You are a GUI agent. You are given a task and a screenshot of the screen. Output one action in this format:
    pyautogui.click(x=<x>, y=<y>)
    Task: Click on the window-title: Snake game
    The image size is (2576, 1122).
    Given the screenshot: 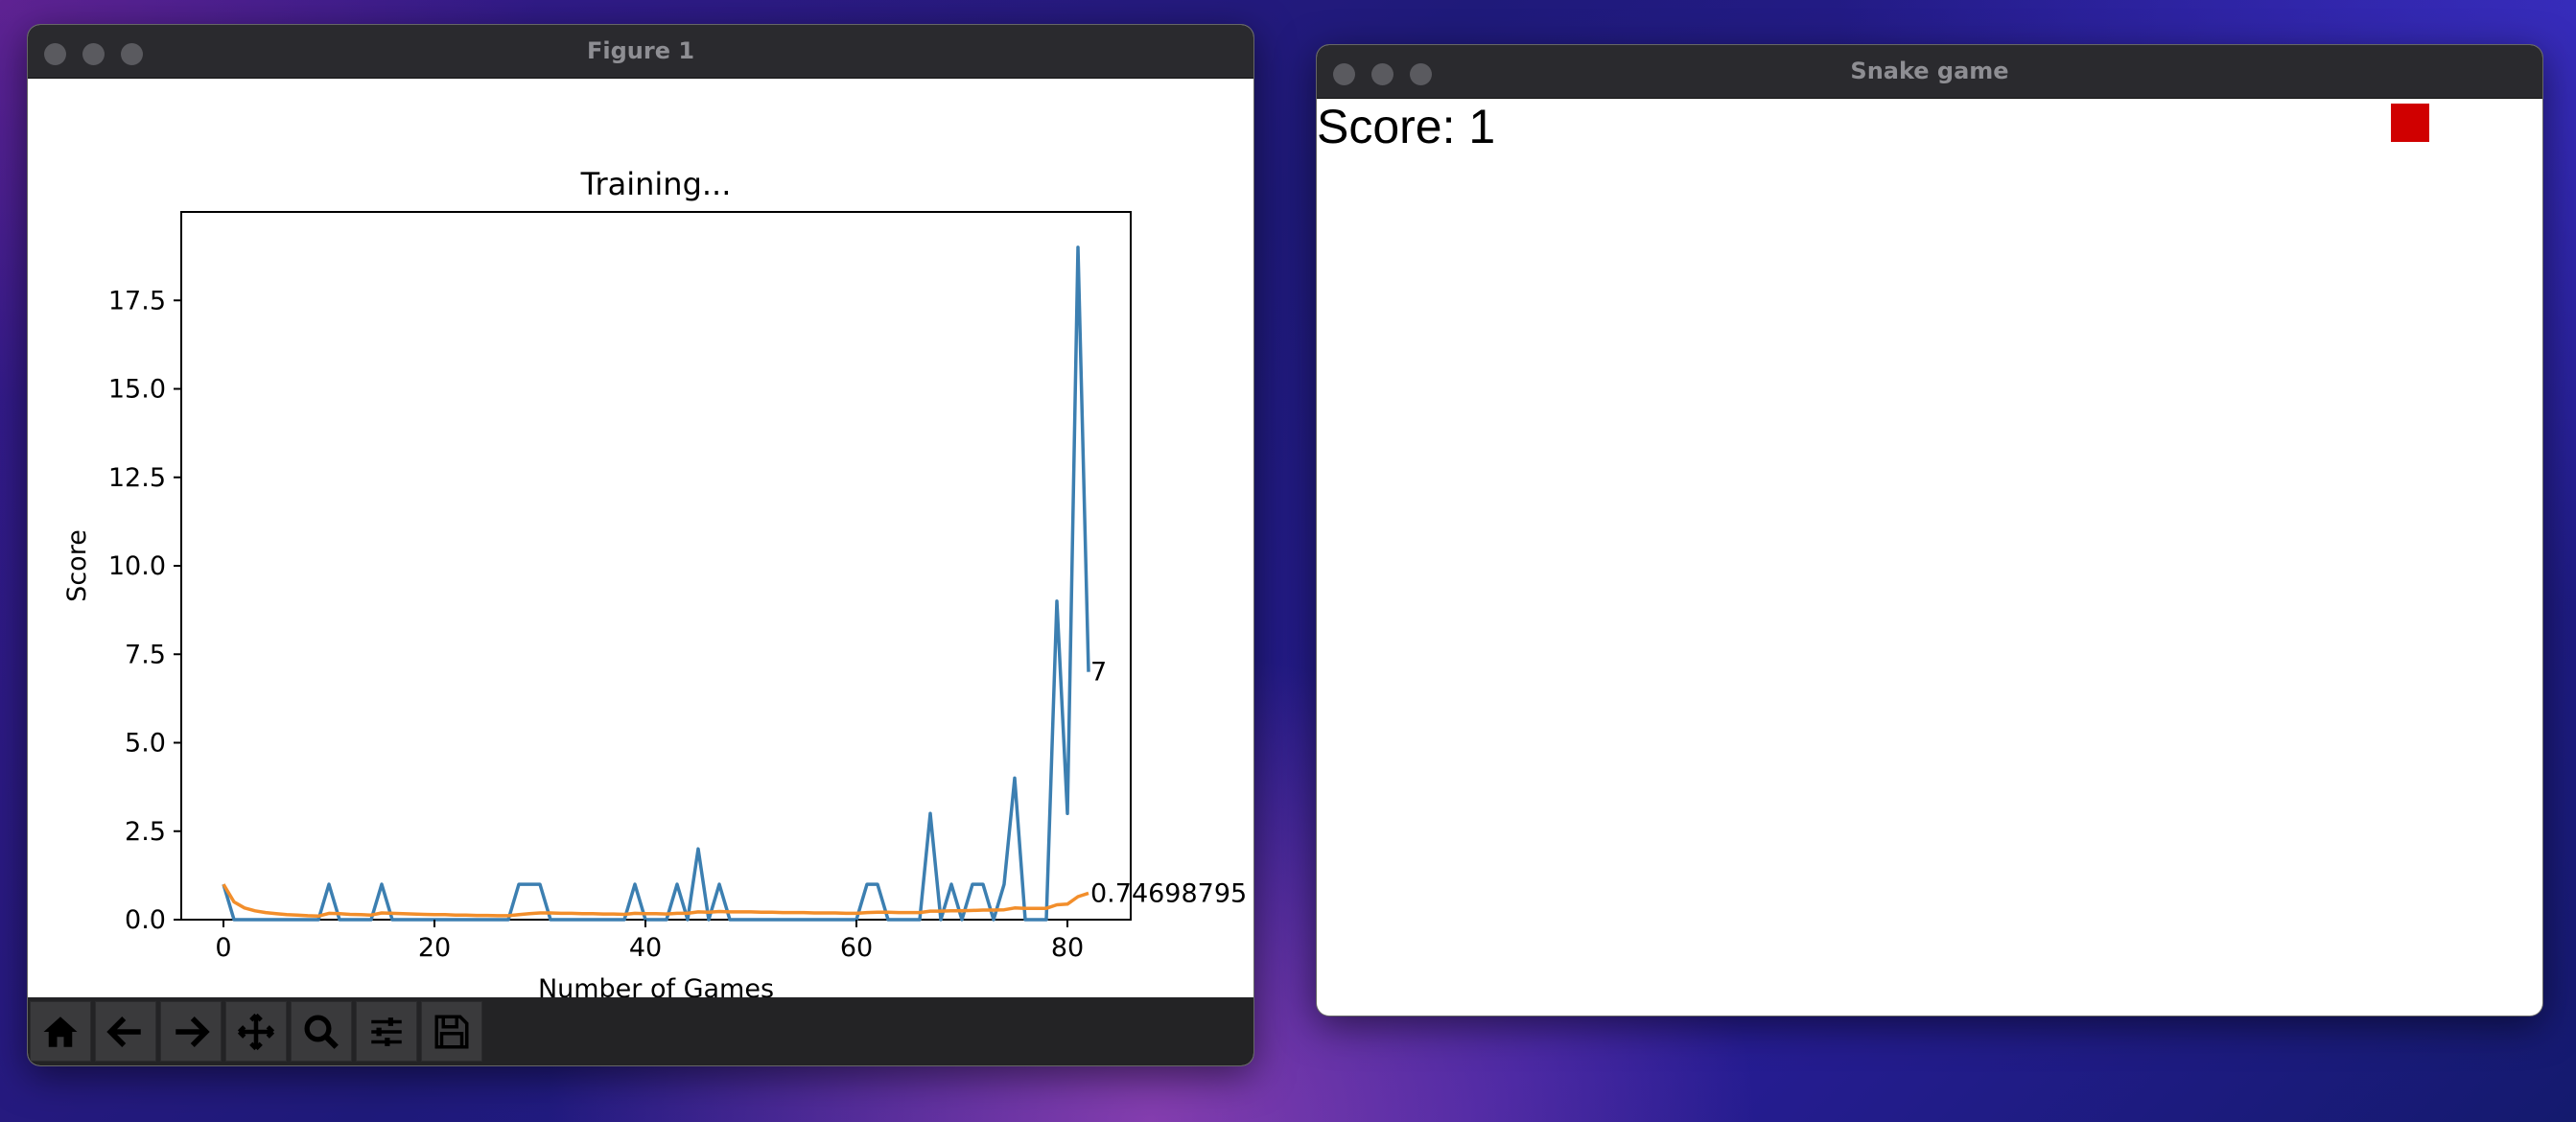 What is the action you would take?
    pyautogui.click(x=1929, y=71)
    